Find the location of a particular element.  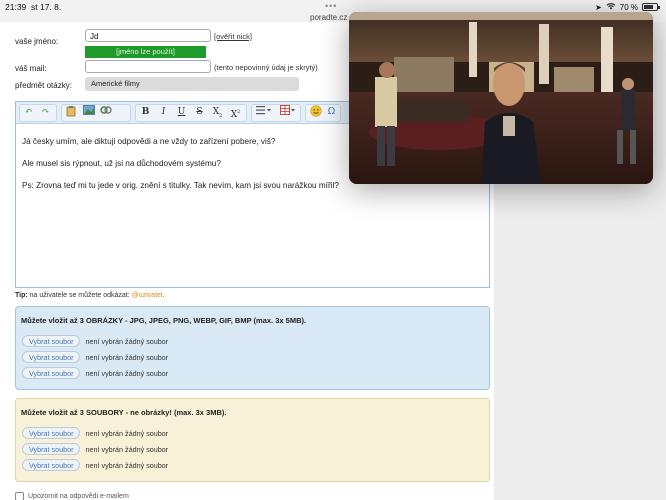

address-bar-url: poradte.cz is located at coordinates (328, 17).